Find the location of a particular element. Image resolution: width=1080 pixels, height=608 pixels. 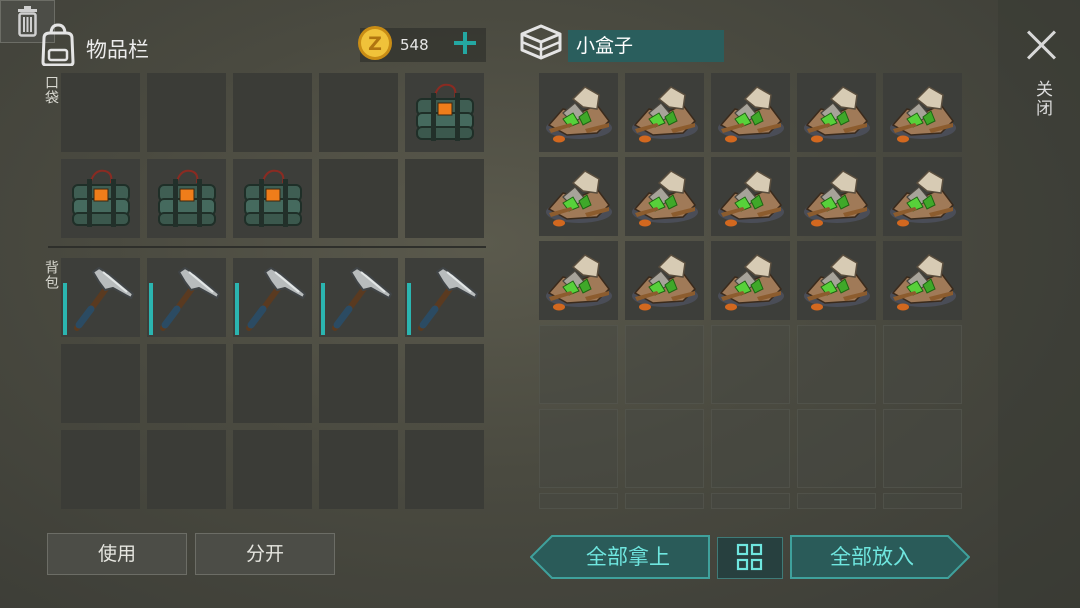

grid-sort-icon is located at coordinates (749, 557).